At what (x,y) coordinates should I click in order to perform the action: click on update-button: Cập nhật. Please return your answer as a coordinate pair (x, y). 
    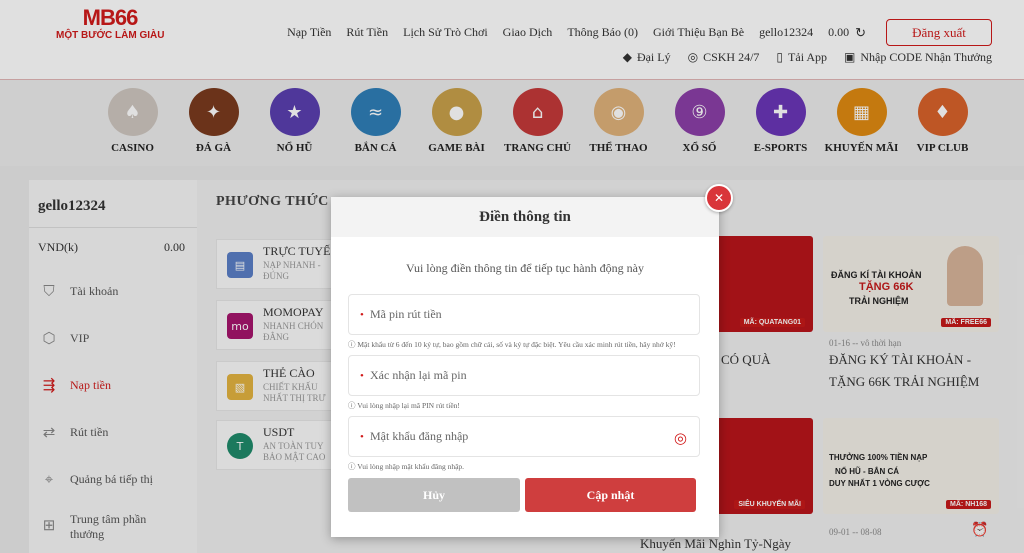
    Looking at the image, I should click on (610, 495).